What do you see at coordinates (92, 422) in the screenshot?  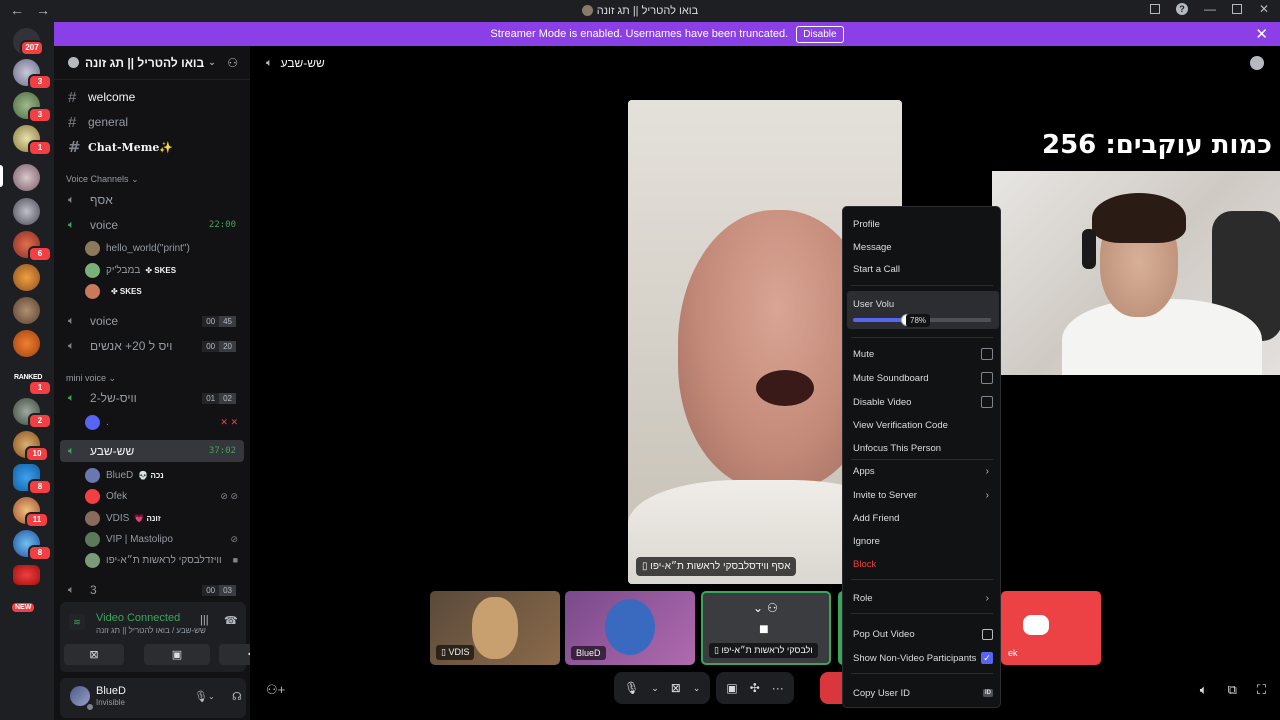 I see `discord-avatar` at bounding box center [92, 422].